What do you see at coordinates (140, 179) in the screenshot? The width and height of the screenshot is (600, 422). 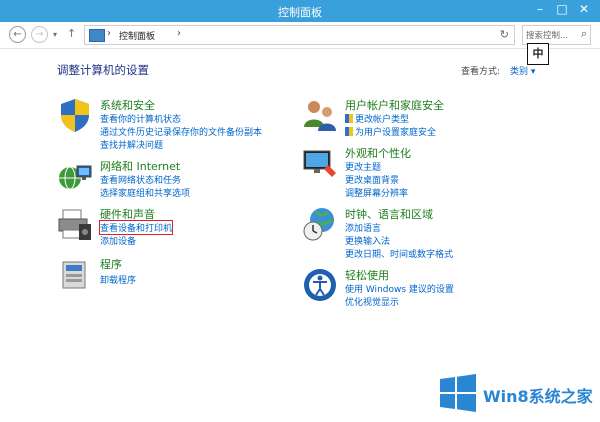 I see `link-network-status: 查看网络状态和任务` at bounding box center [140, 179].